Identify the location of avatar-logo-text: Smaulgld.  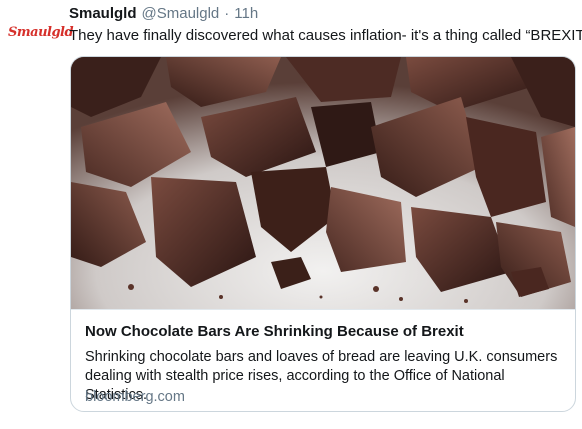
(41, 32).